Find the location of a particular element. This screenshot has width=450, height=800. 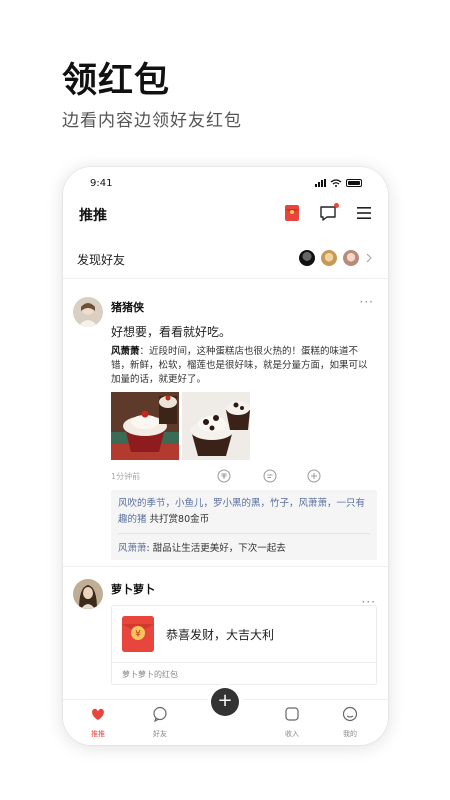

reply-author: 风萧萧 is located at coordinates (132, 548).